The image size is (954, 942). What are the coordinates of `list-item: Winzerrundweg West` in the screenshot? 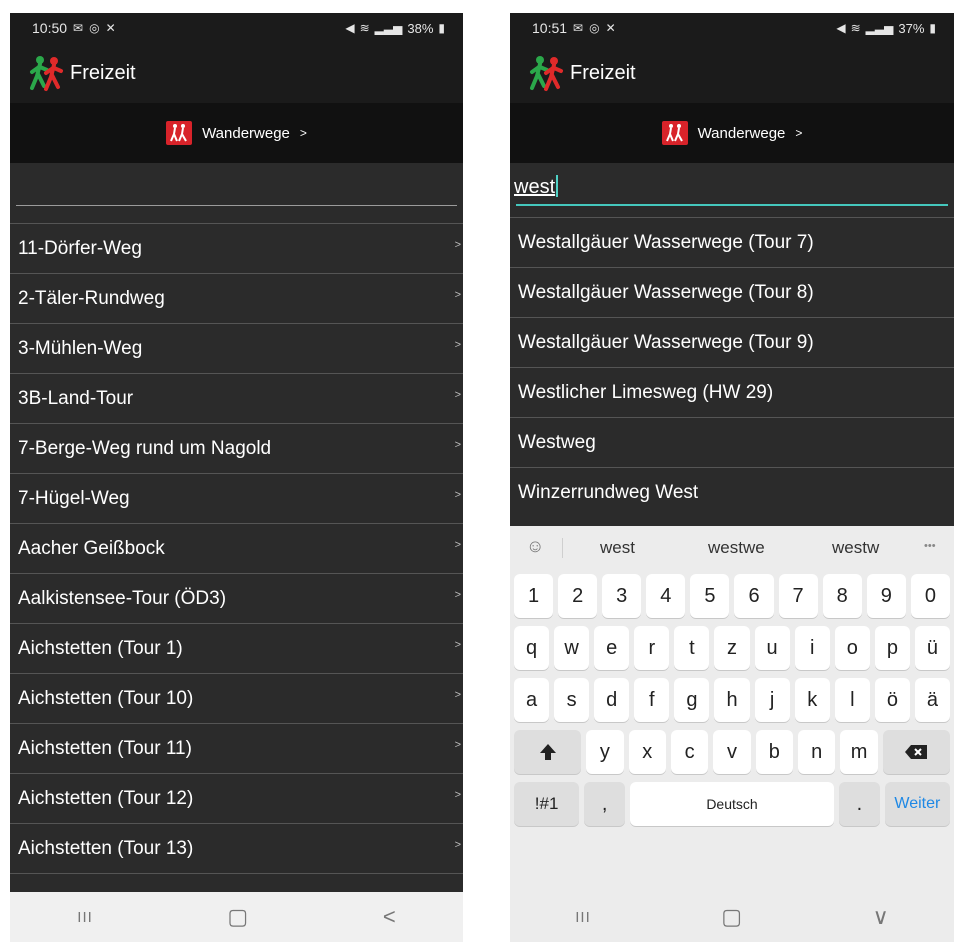 It's located at (732, 492).